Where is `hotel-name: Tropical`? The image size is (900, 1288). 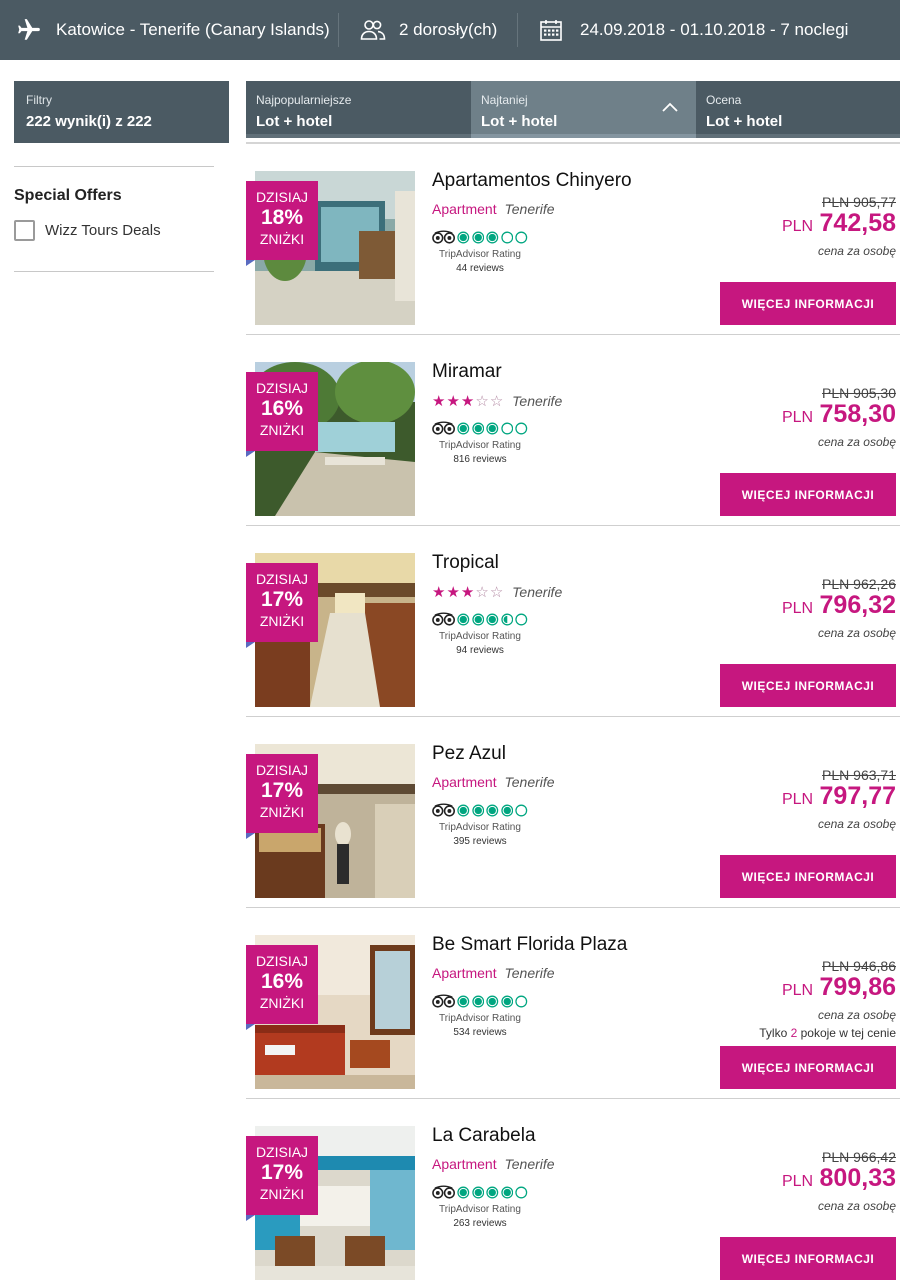 hotel-name: Tropical is located at coordinates (465, 563).